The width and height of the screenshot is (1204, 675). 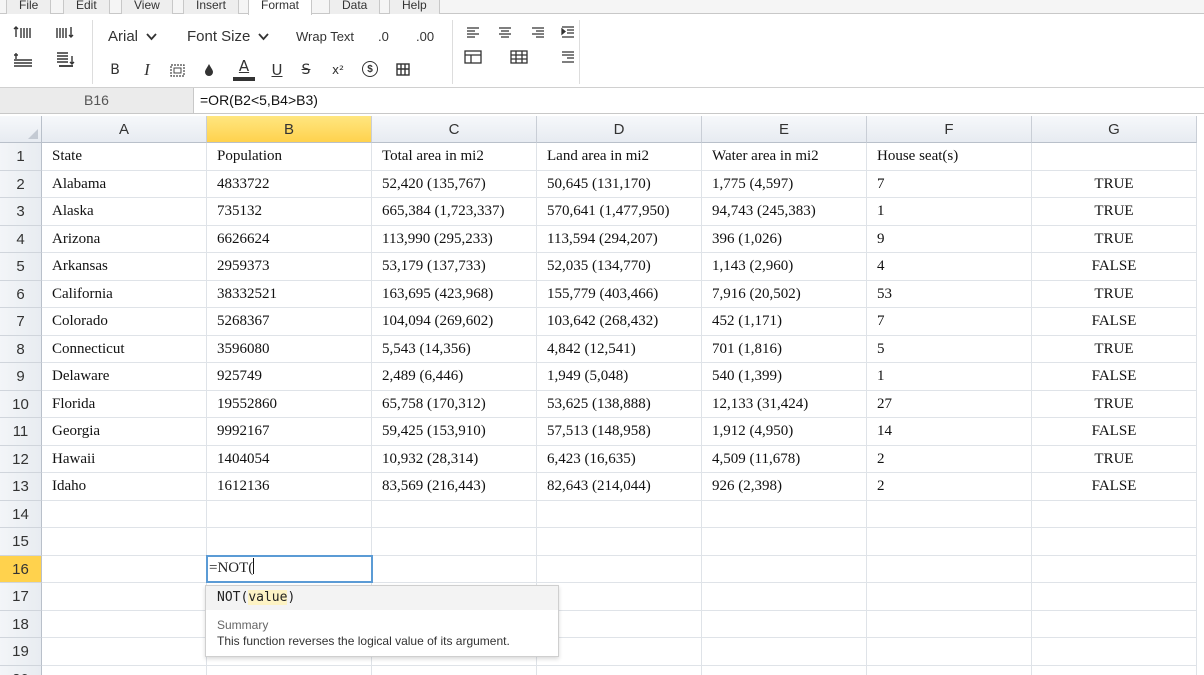 I want to click on column-header-d: D, so click(x=619, y=129).